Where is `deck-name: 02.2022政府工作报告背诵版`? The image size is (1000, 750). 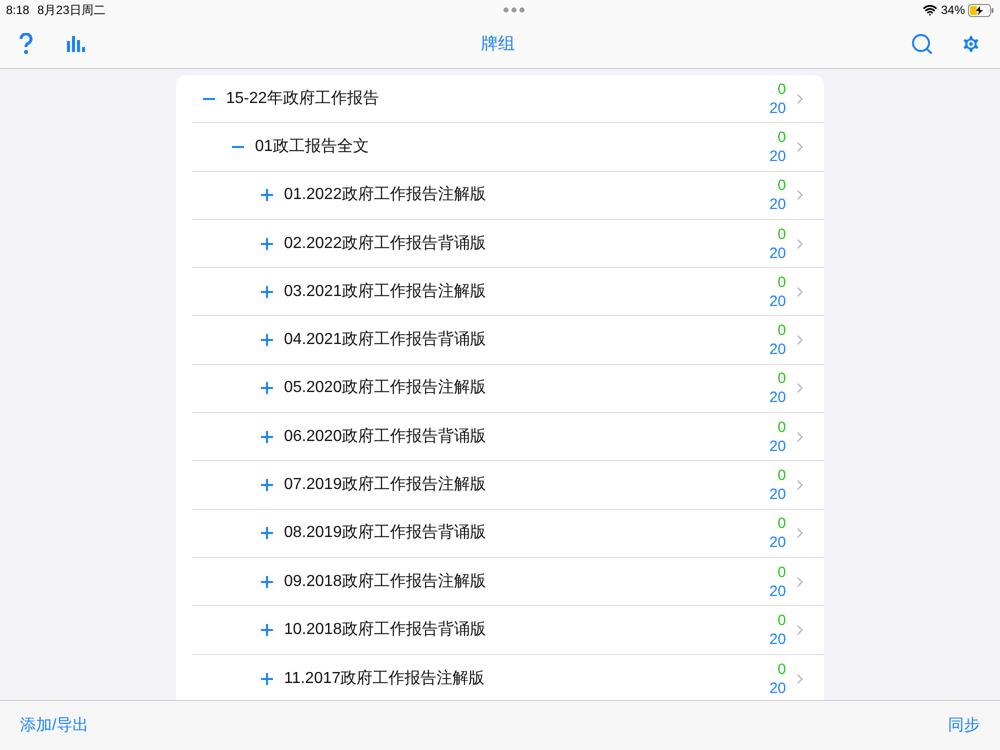 deck-name: 02.2022政府工作报告背诵版 is located at coordinates (385, 244).